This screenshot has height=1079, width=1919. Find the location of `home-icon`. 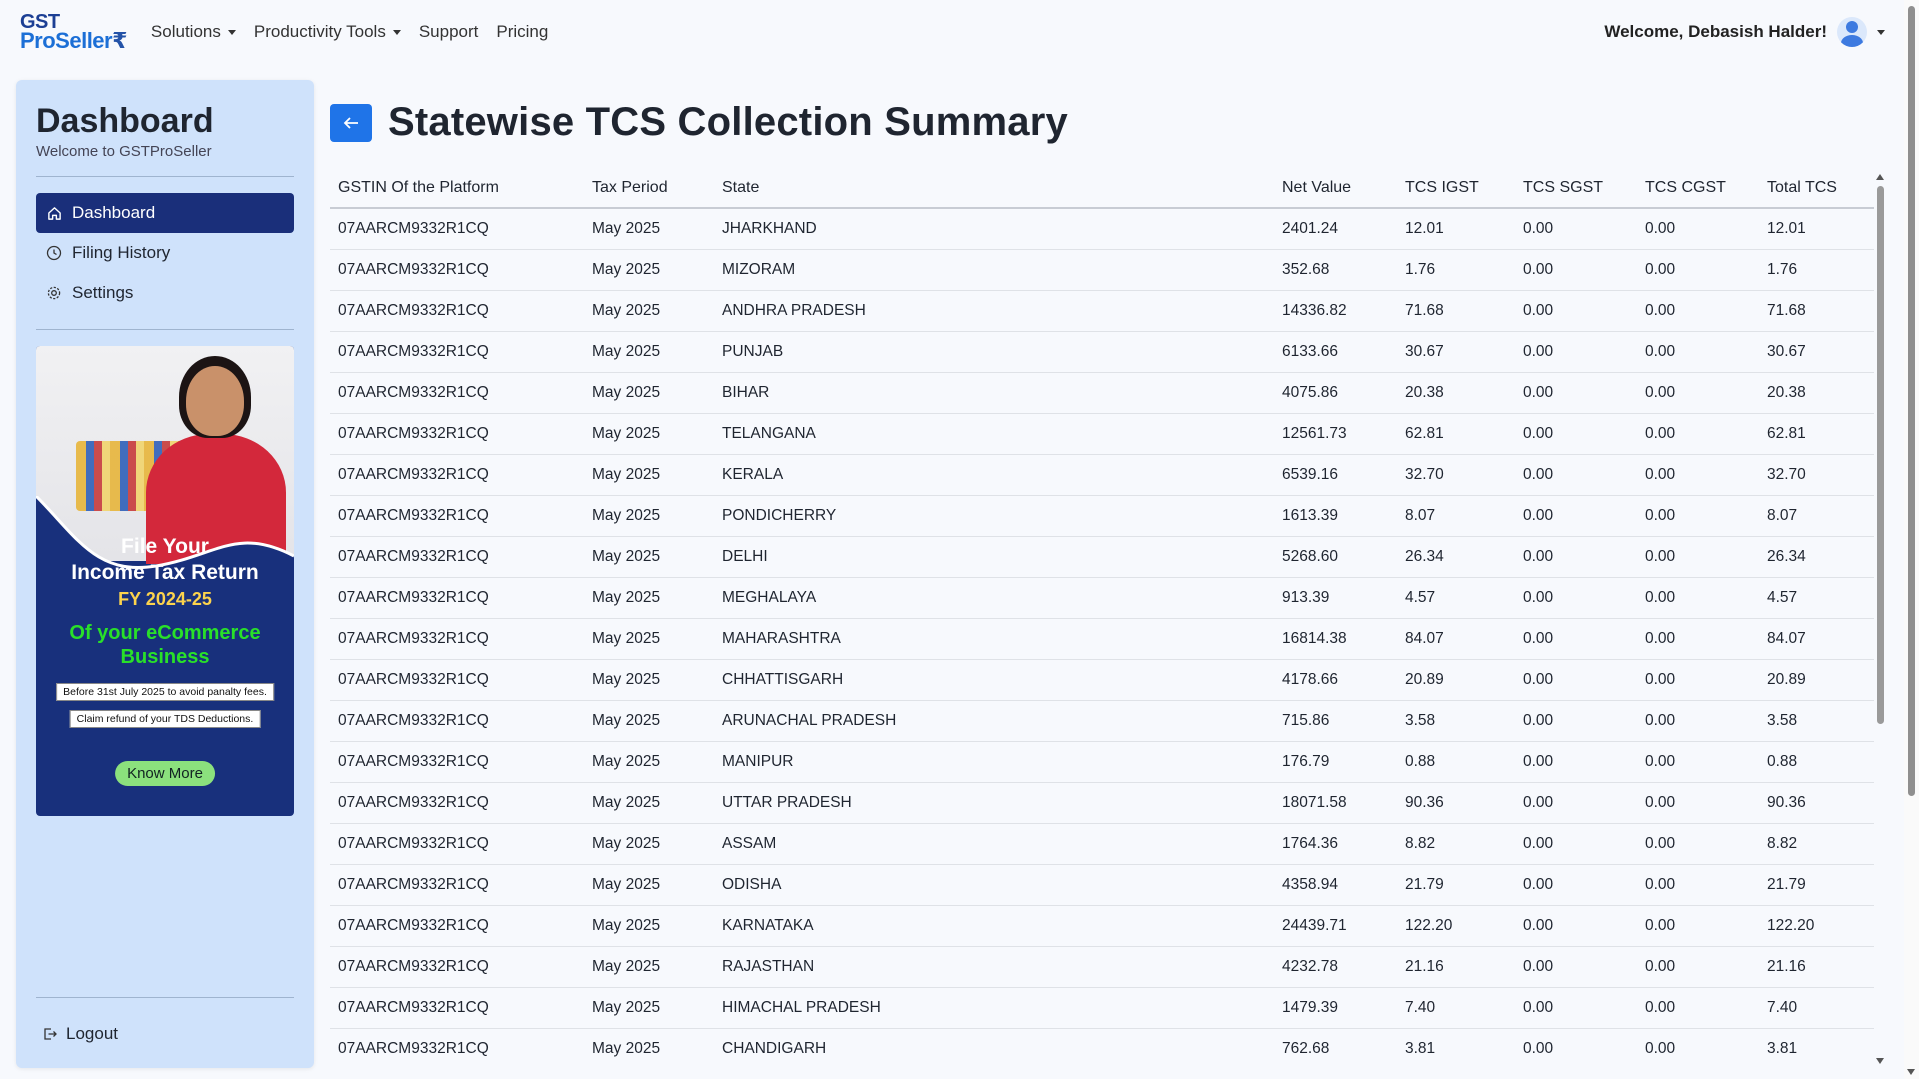

home-icon is located at coordinates (54, 213).